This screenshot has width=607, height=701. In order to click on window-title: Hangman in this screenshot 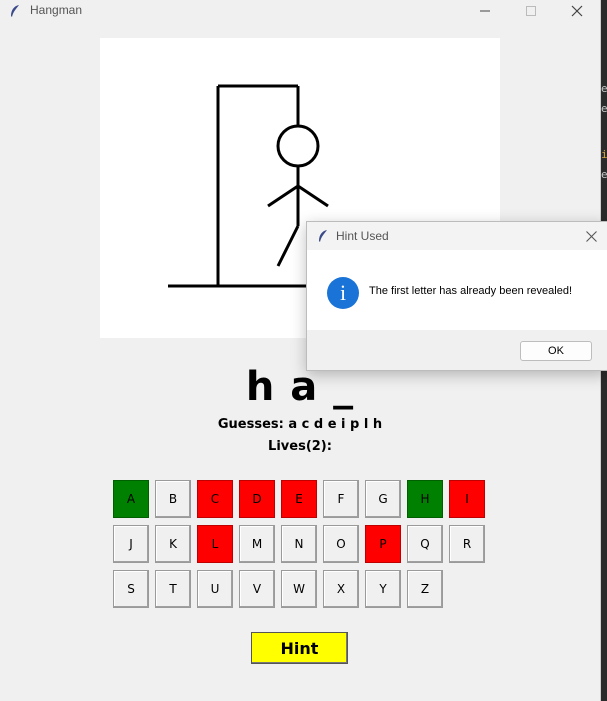, I will do `click(56, 10)`.